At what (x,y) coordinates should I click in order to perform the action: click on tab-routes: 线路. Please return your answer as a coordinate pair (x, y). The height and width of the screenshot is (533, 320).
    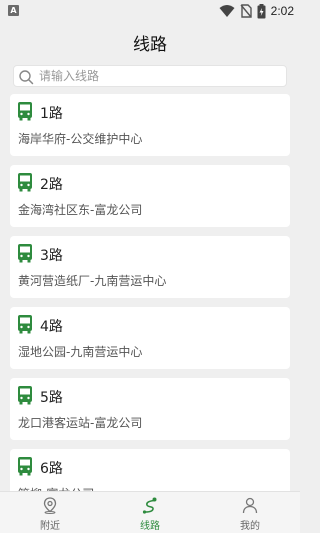
    Looking at the image, I should click on (150, 512).